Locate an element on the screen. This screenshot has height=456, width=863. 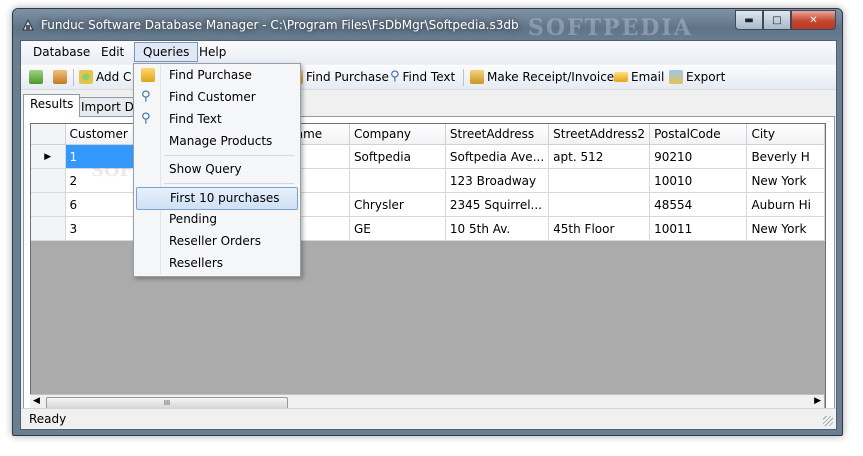
open-db-button is located at coordinates (36, 77).